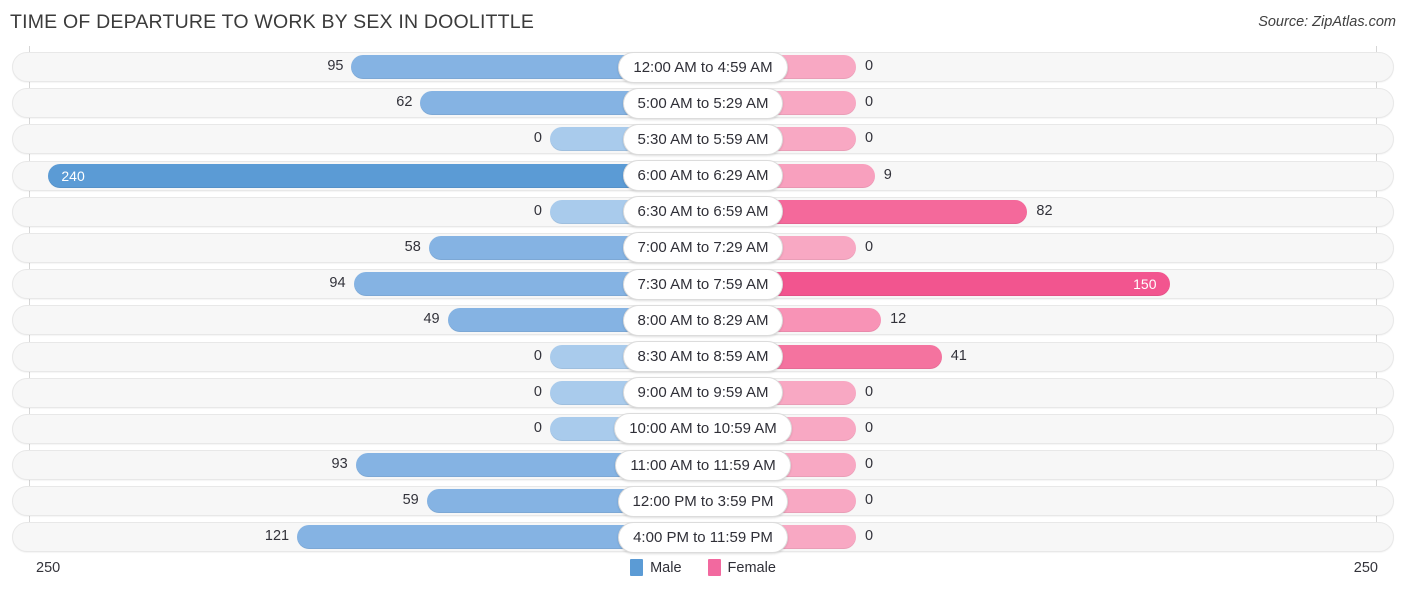 Image resolution: width=1406 pixels, height=595 pixels. I want to click on category-label-pill: 7:30 AM to 7:59 AM, so click(703, 284).